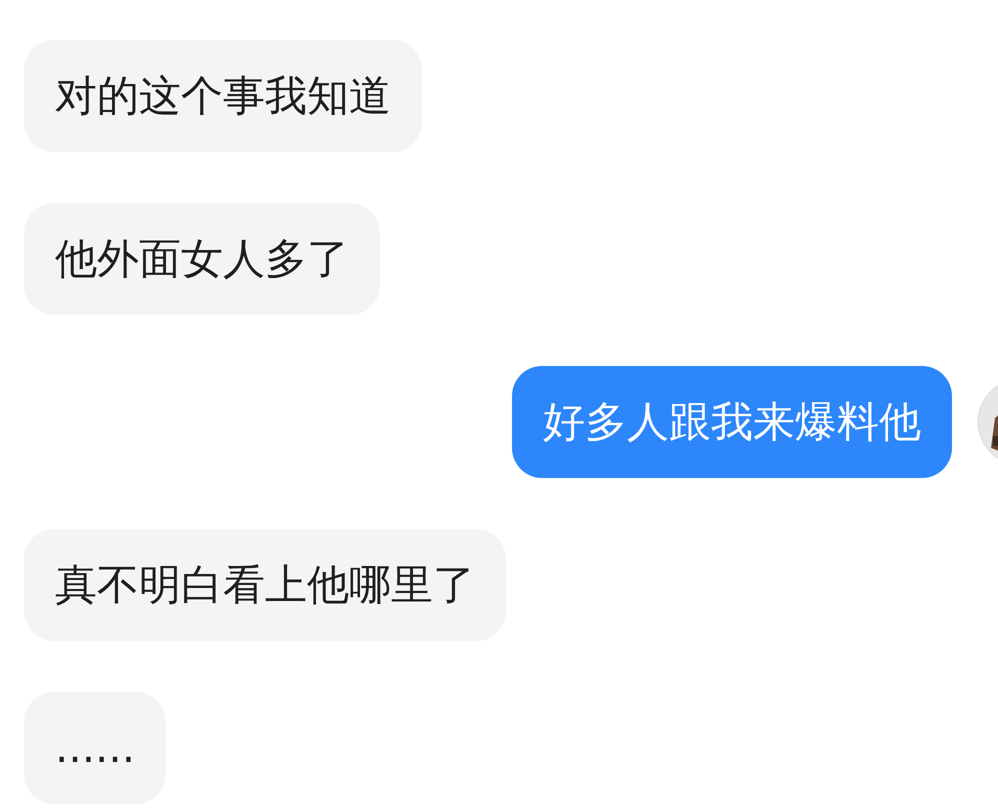  Describe the element at coordinates (223, 96) in the screenshot. I see `message-bubble: 对的这个事我知道` at that location.